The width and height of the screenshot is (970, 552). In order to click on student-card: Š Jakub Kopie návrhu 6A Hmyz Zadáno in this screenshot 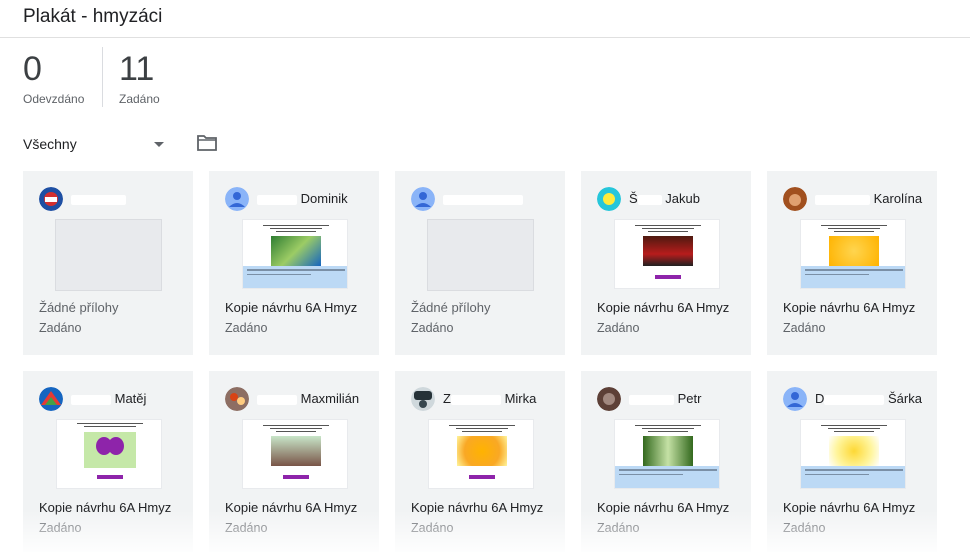, I will do `click(666, 263)`.